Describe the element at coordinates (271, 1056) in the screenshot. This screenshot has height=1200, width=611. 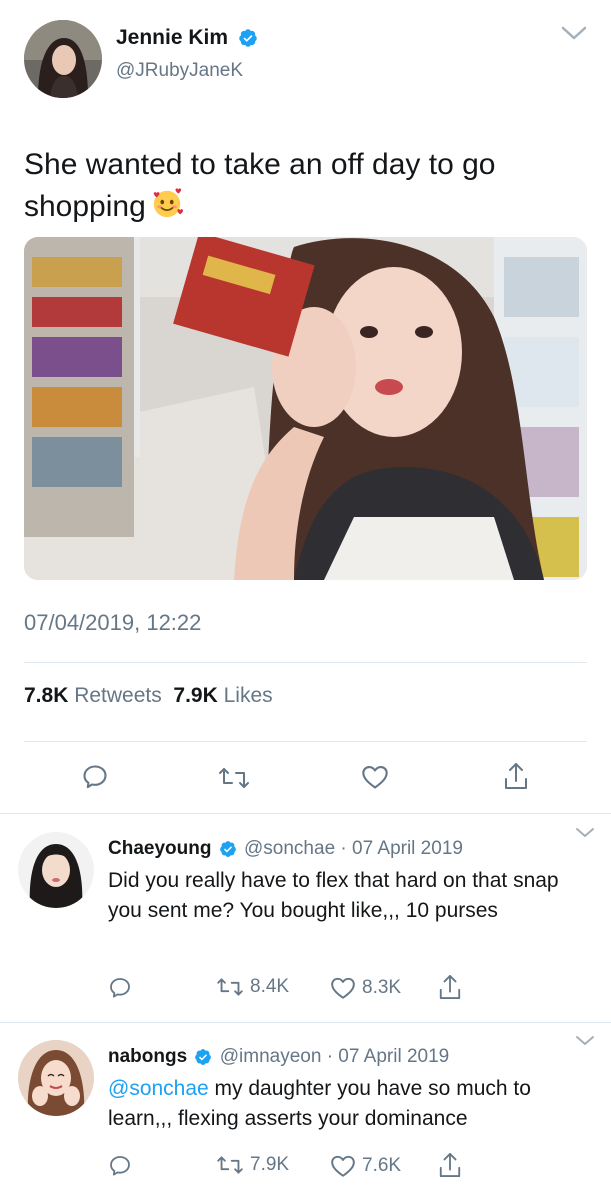
I see `reply-author-handle: @imnayeon` at that location.